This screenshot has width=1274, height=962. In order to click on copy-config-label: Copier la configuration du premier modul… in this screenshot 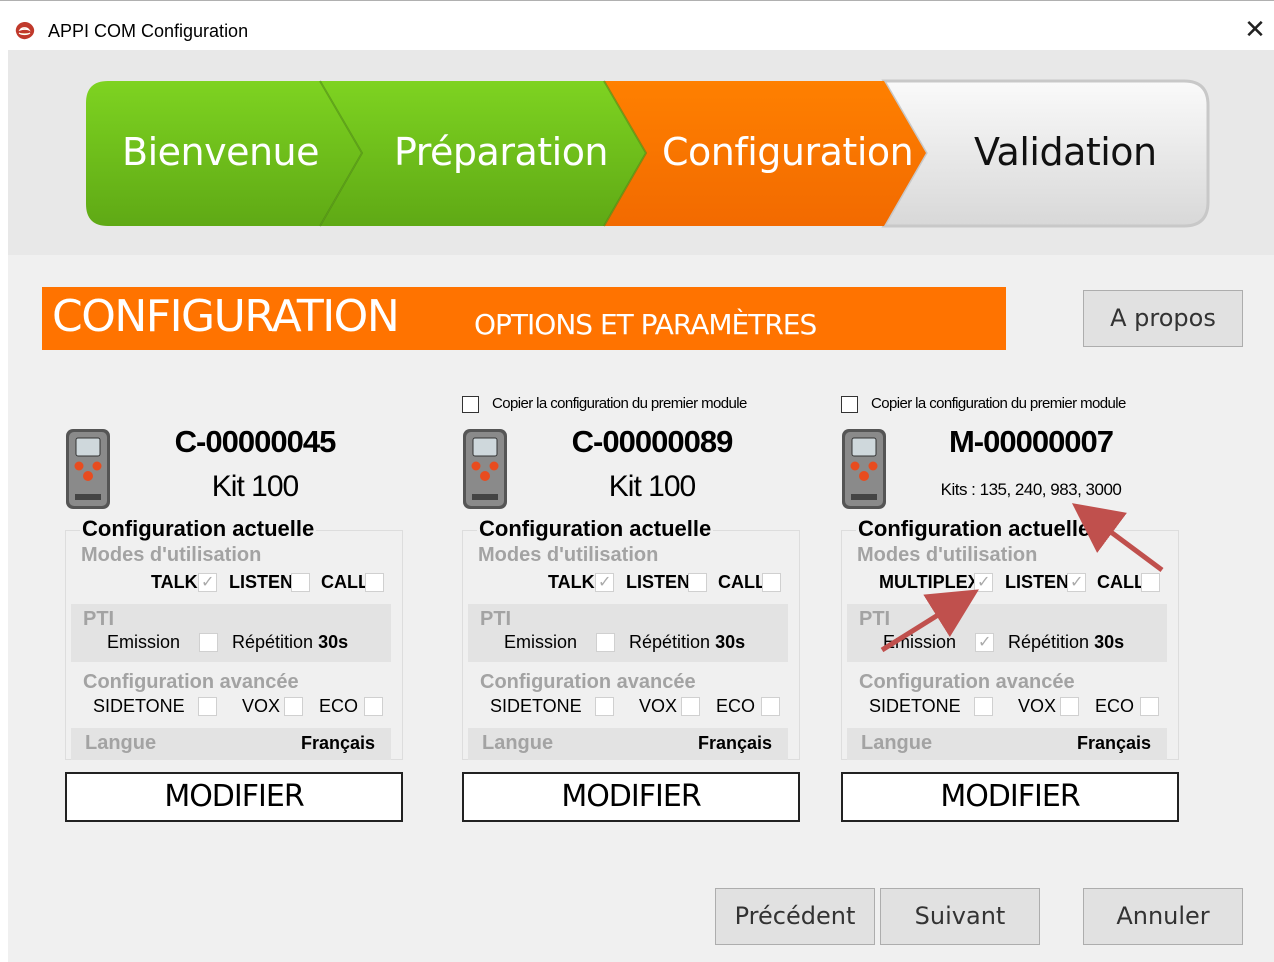, I will do `click(998, 403)`.